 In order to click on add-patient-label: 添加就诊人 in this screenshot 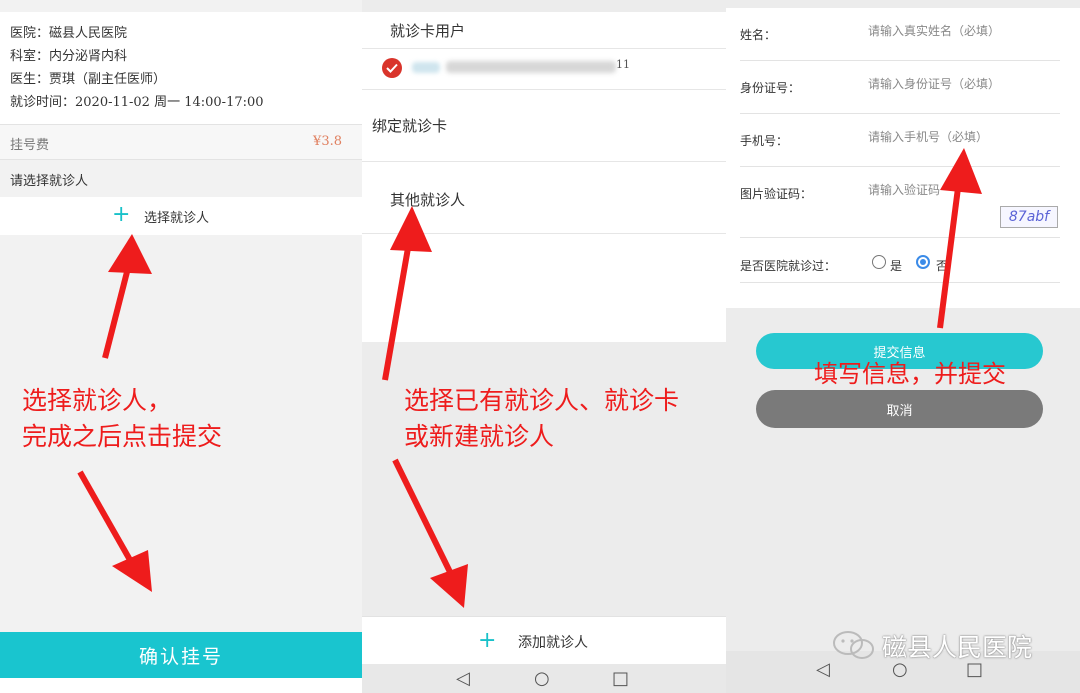, I will do `click(553, 643)`.